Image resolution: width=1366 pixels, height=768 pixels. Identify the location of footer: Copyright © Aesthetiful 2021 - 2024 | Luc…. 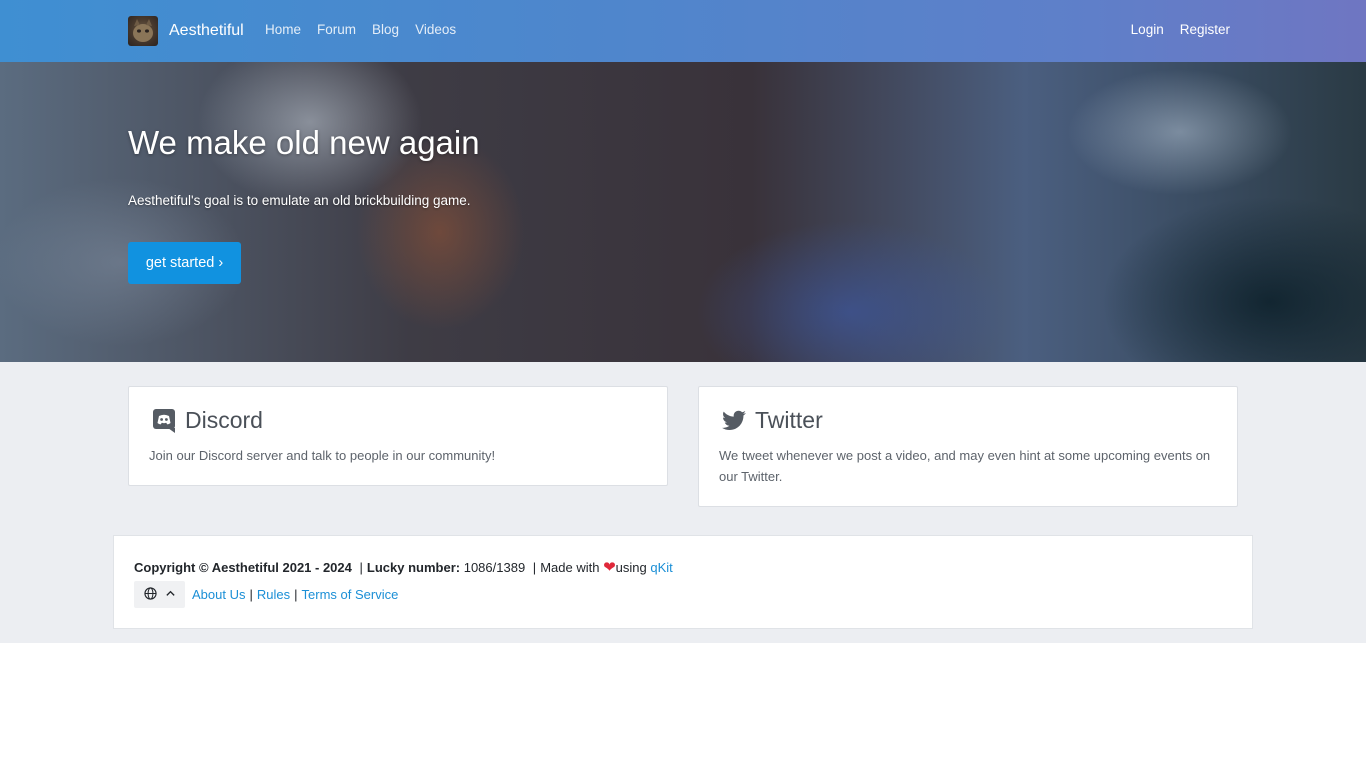
(683, 582).